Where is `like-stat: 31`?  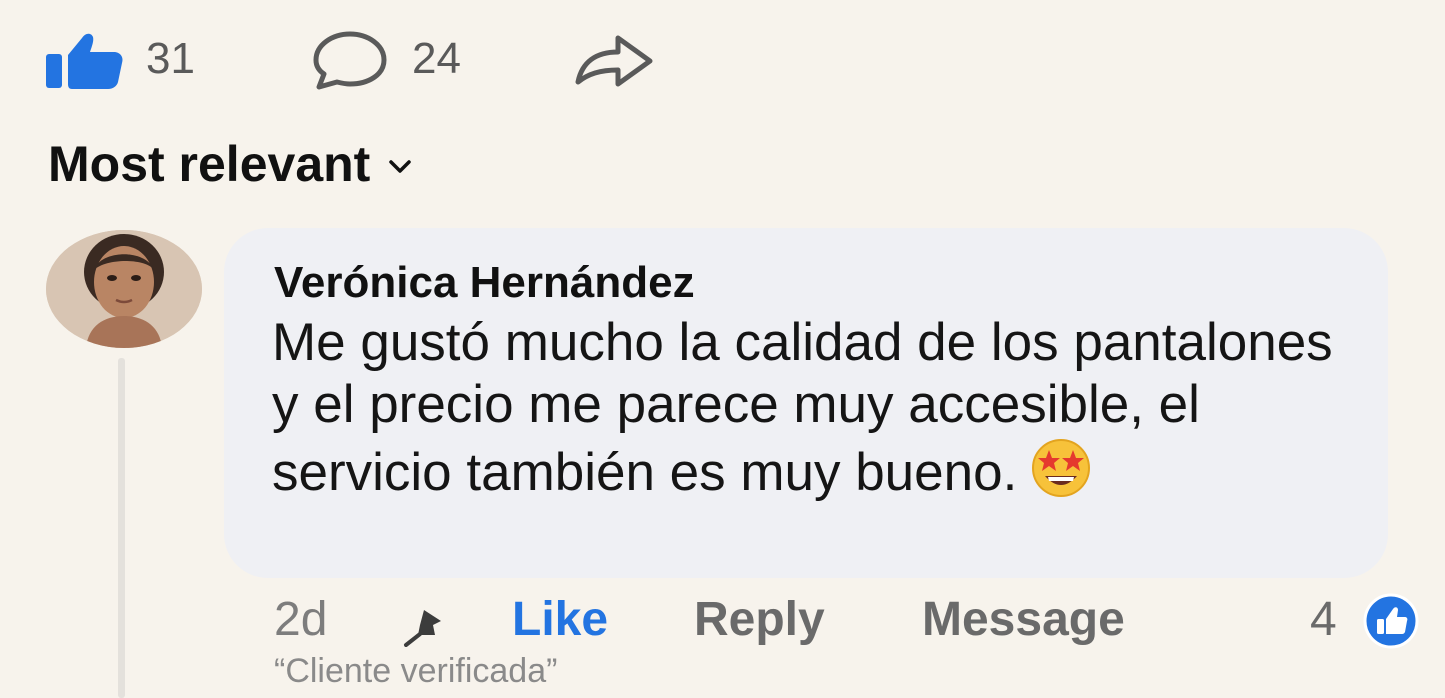
like-stat: 31 is located at coordinates (119, 59).